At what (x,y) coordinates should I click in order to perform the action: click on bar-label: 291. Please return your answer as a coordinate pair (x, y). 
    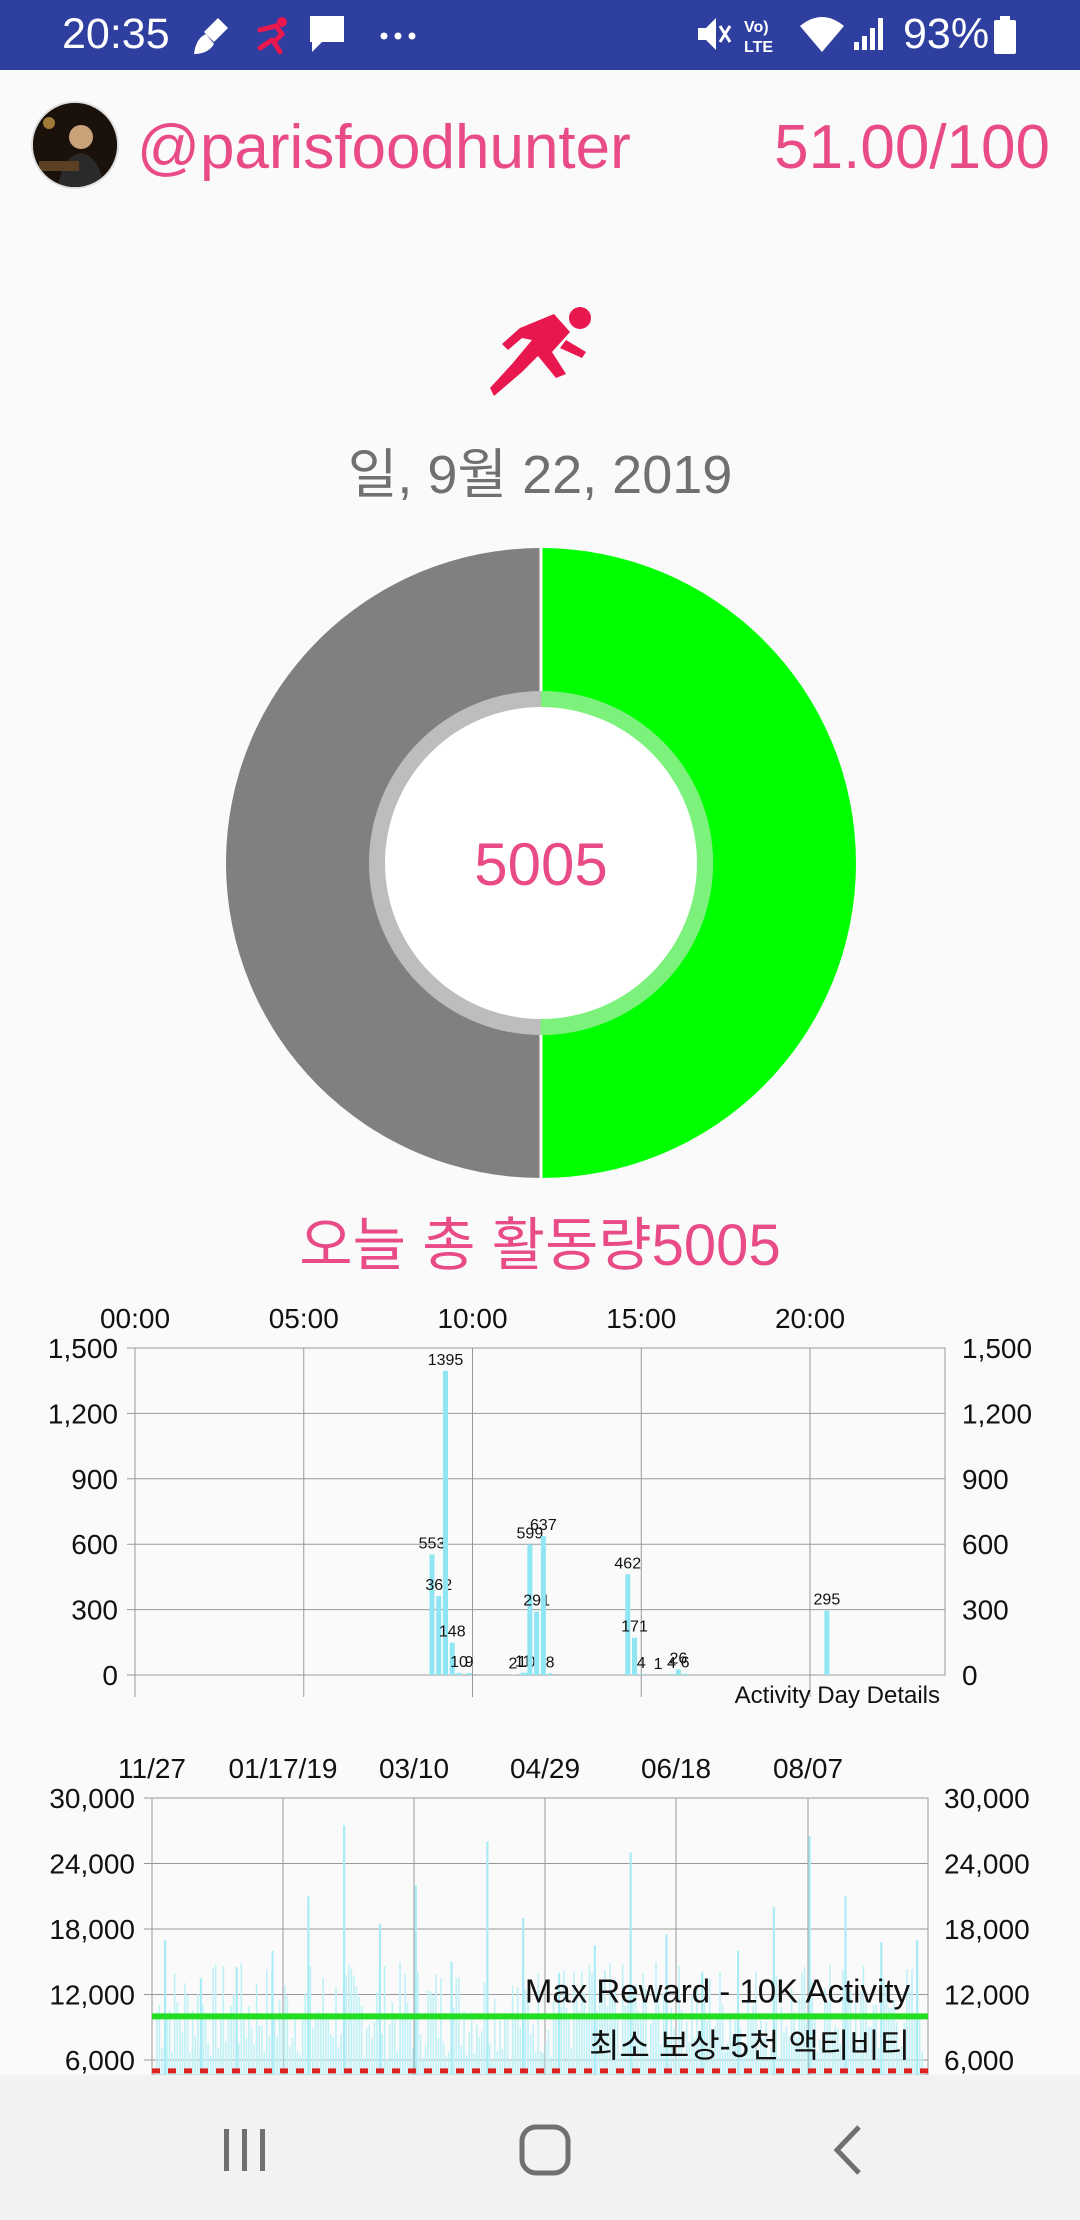
    Looking at the image, I should click on (536, 1601).